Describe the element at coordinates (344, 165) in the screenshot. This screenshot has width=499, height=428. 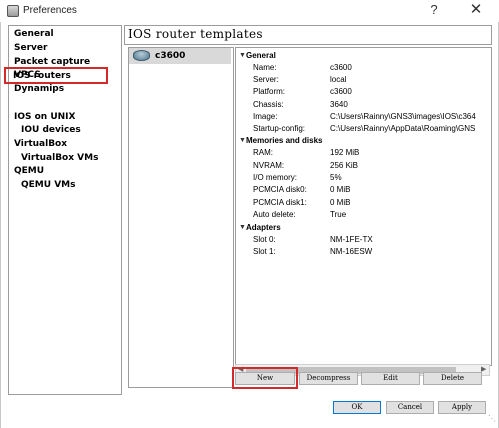
I see `detail-value: 256 KiB` at that location.